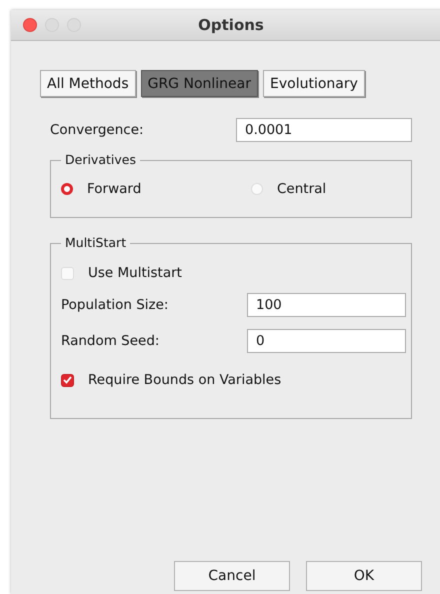 This screenshot has width=440, height=594. Describe the element at coordinates (67, 380) in the screenshot. I see `checkbox` at that location.